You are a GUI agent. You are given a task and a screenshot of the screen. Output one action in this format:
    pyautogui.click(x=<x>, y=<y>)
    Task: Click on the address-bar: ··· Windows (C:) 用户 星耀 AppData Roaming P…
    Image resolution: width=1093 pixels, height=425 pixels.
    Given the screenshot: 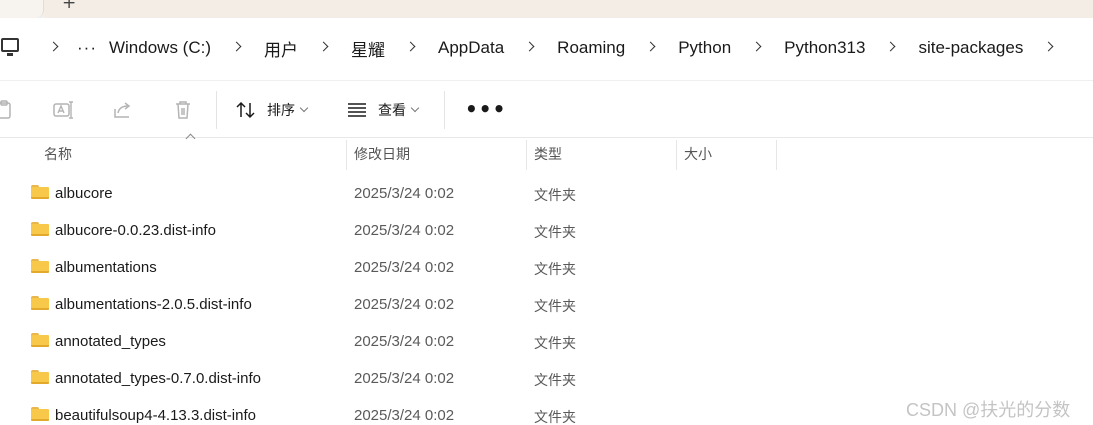 What is the action you would take?
    pyautogui.click(x=546, y=49)
    